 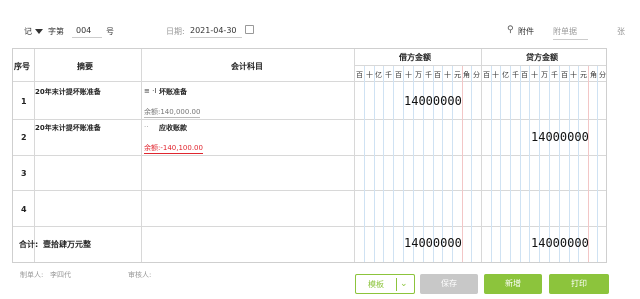 I want to click on row-seq: 3, so click(x=24, y=173).